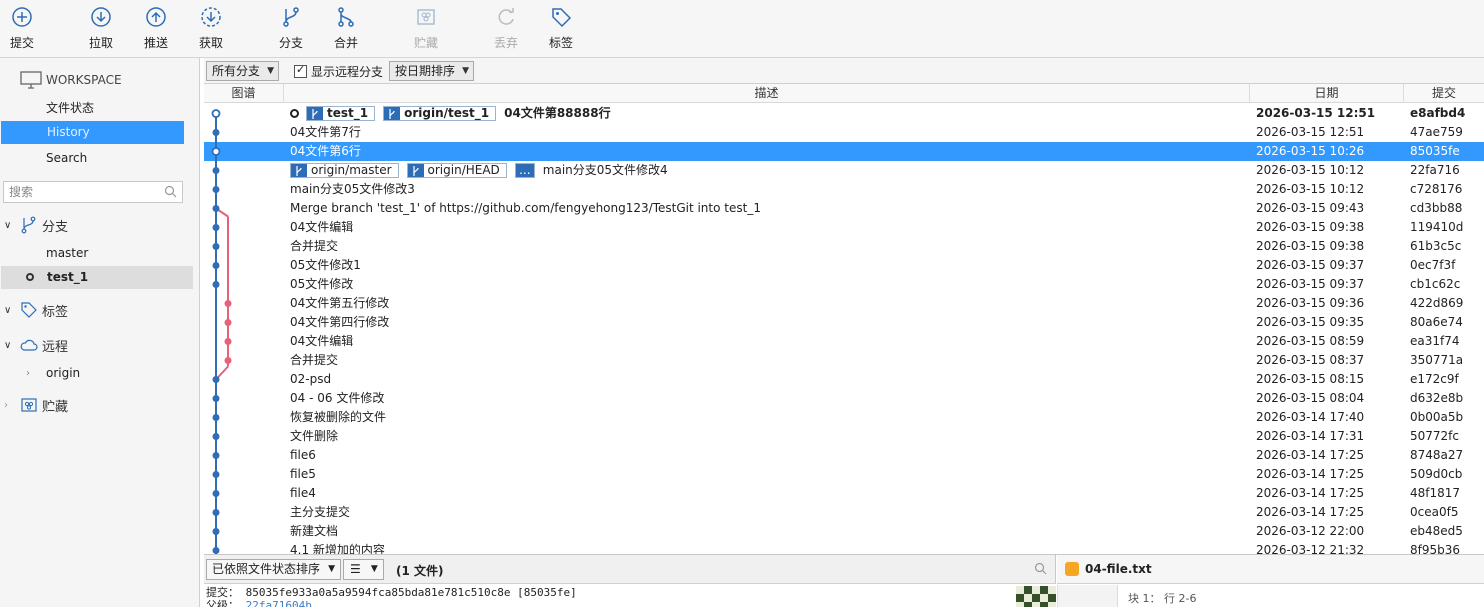 The image size is (1484, 607). Describe the element at coordinates (844, 284) in the screenshot. I see `commit-row: 05文件修改 2026-03-15 09:37 cb1c62c` at that location.